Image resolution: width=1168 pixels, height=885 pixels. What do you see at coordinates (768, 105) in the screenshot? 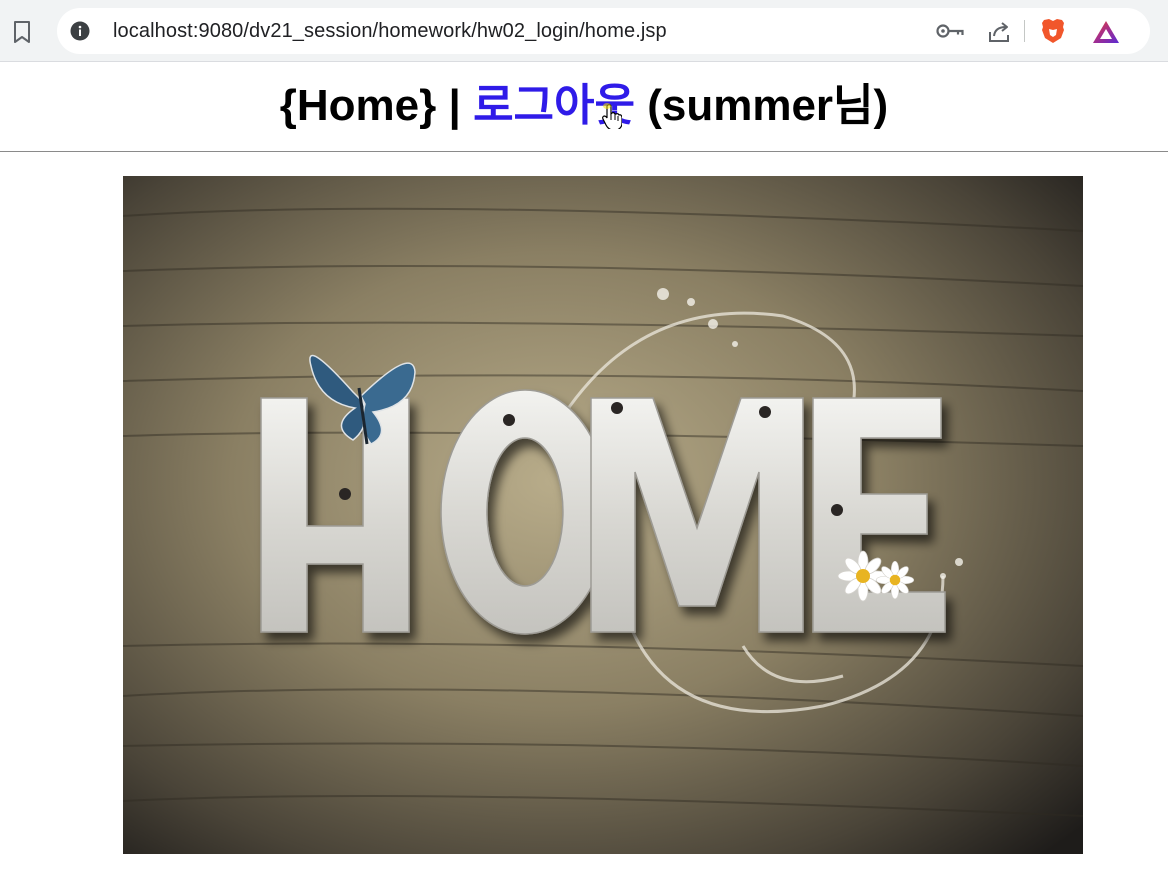
I see `user-greeting: (summer님)` at bounding box center [768, 105].